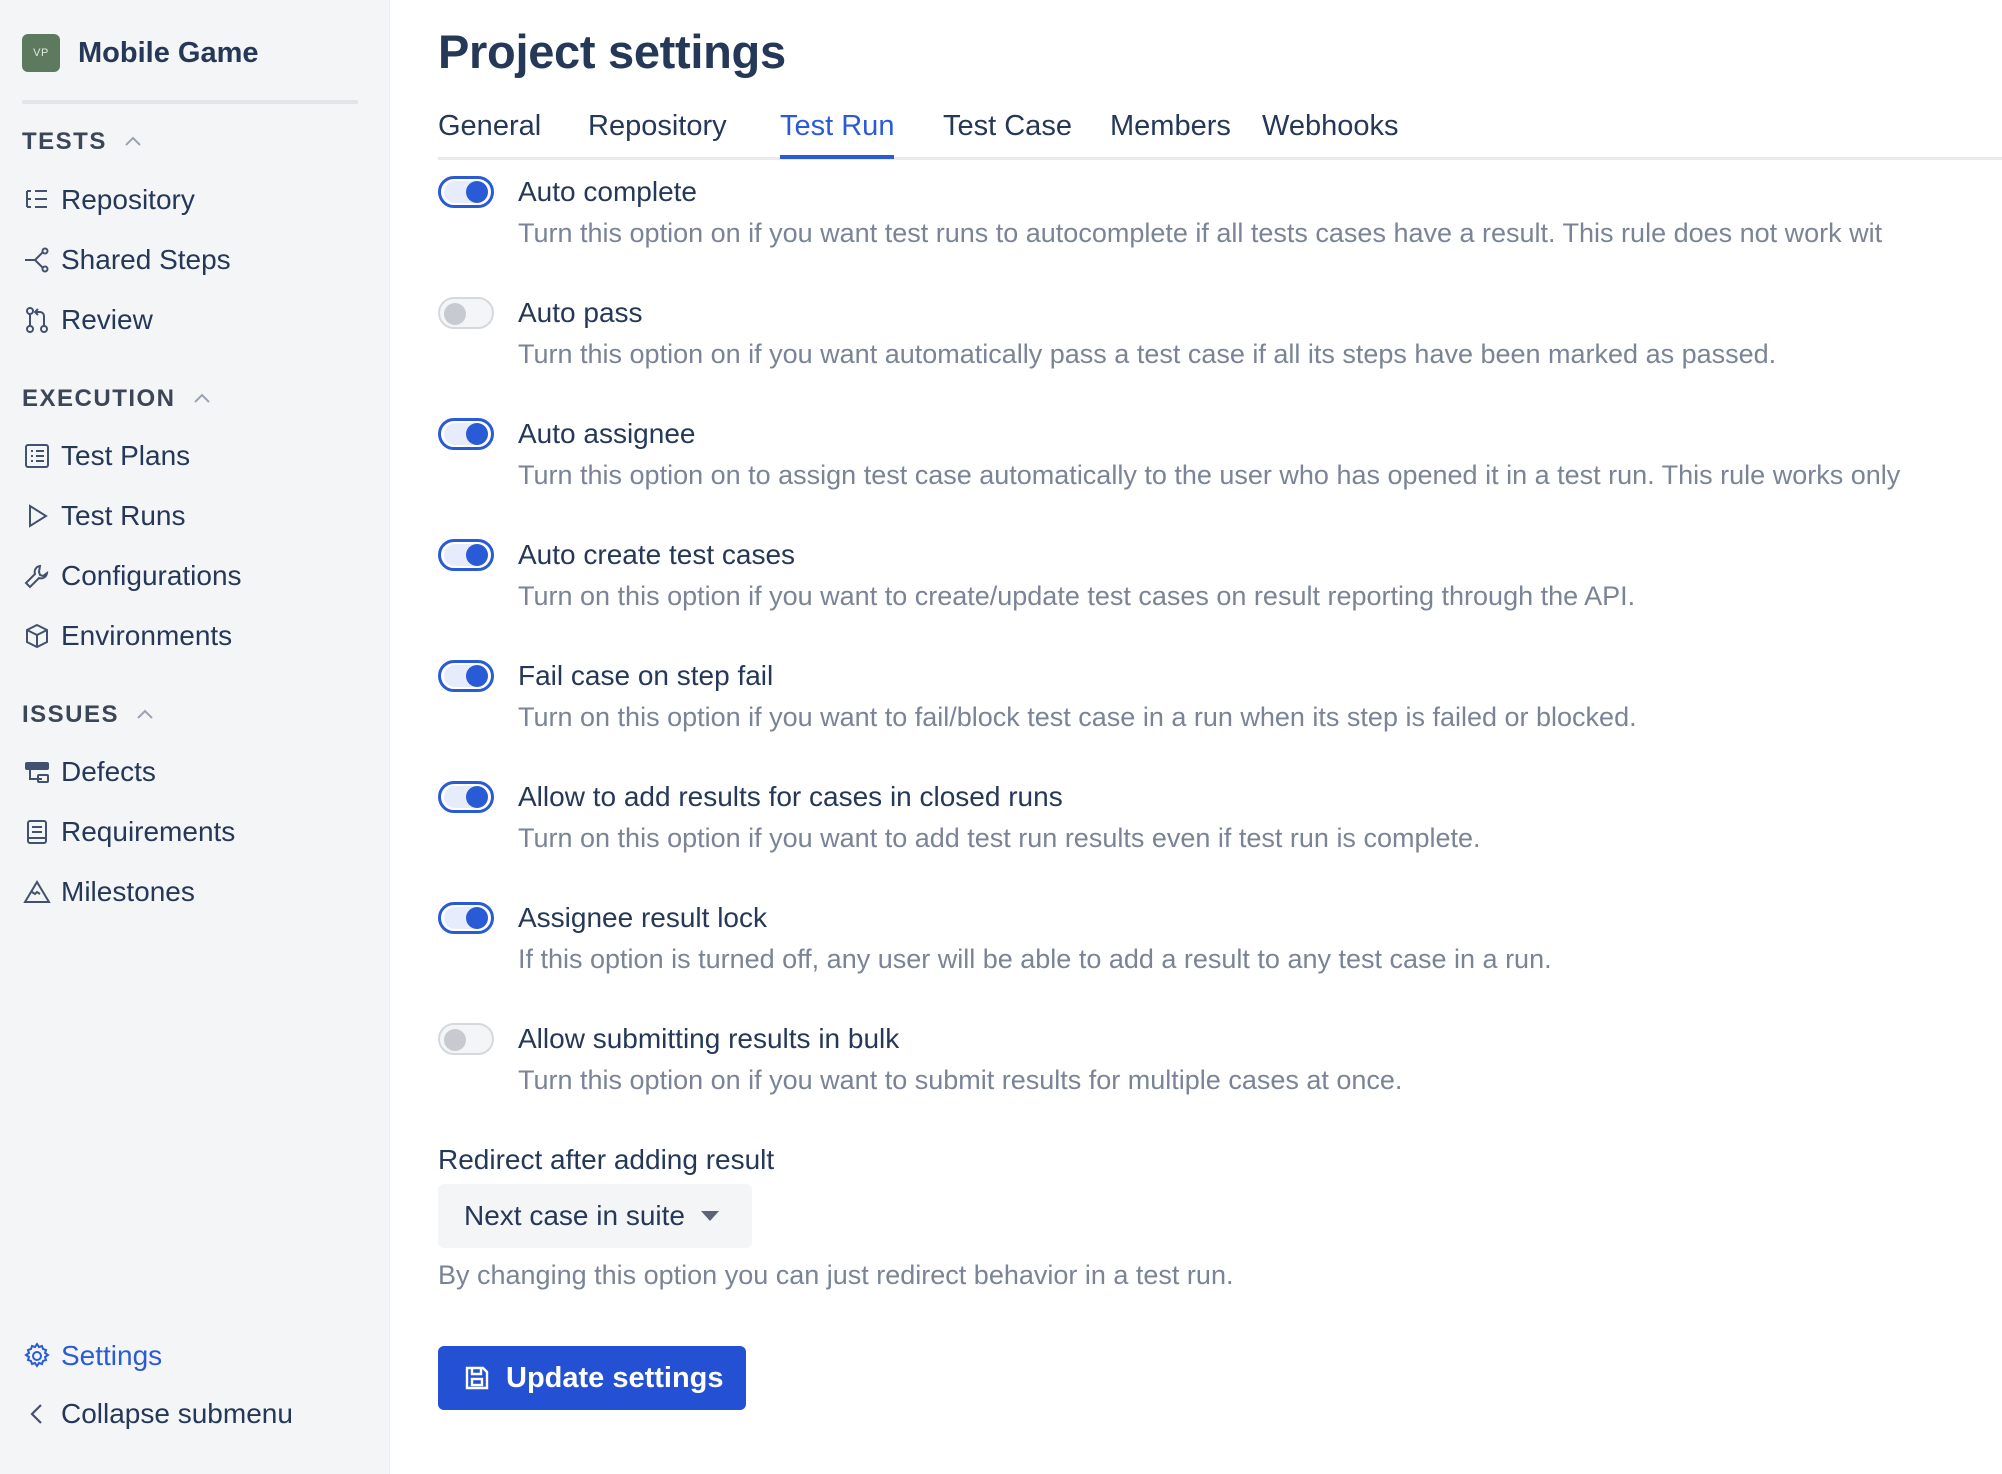 The width and height of the screenshot is (2002, 1474). Describe the element at coordinates (37, 456) in the screenshot. I see `list-icon` at that location.